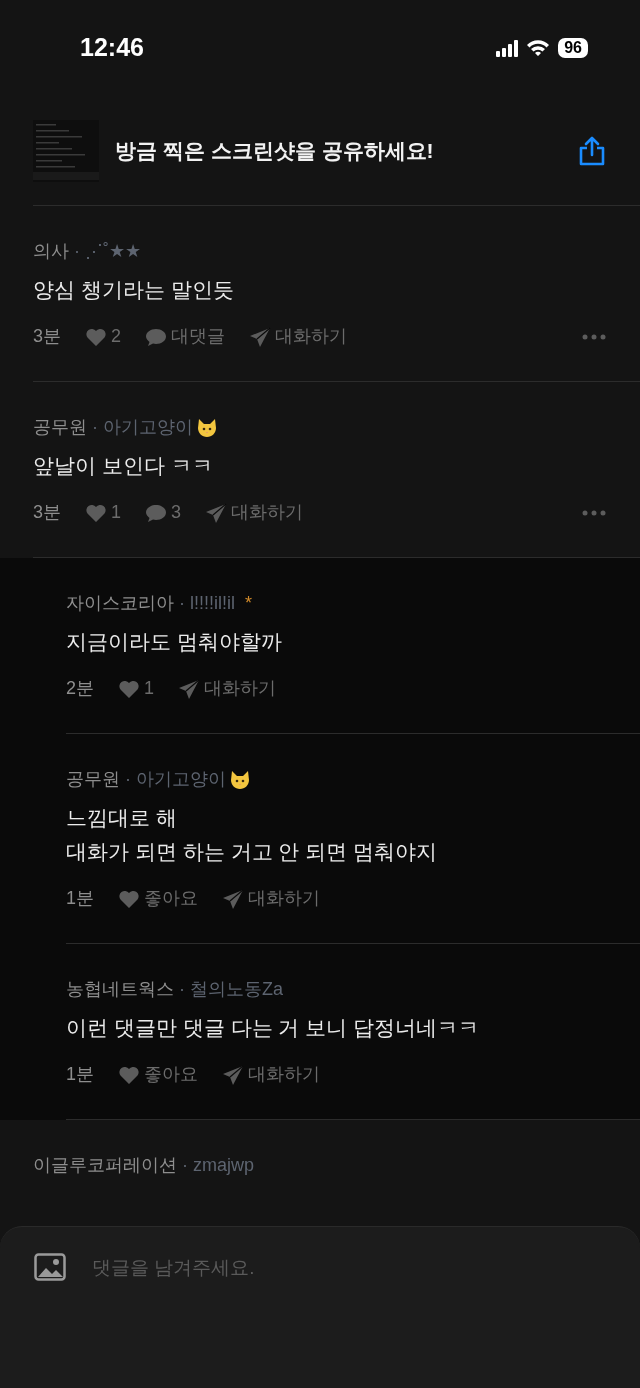 The height and width of the screenshot is (1388, 640). I want to click on battery-level: 96, so click(573, 48).